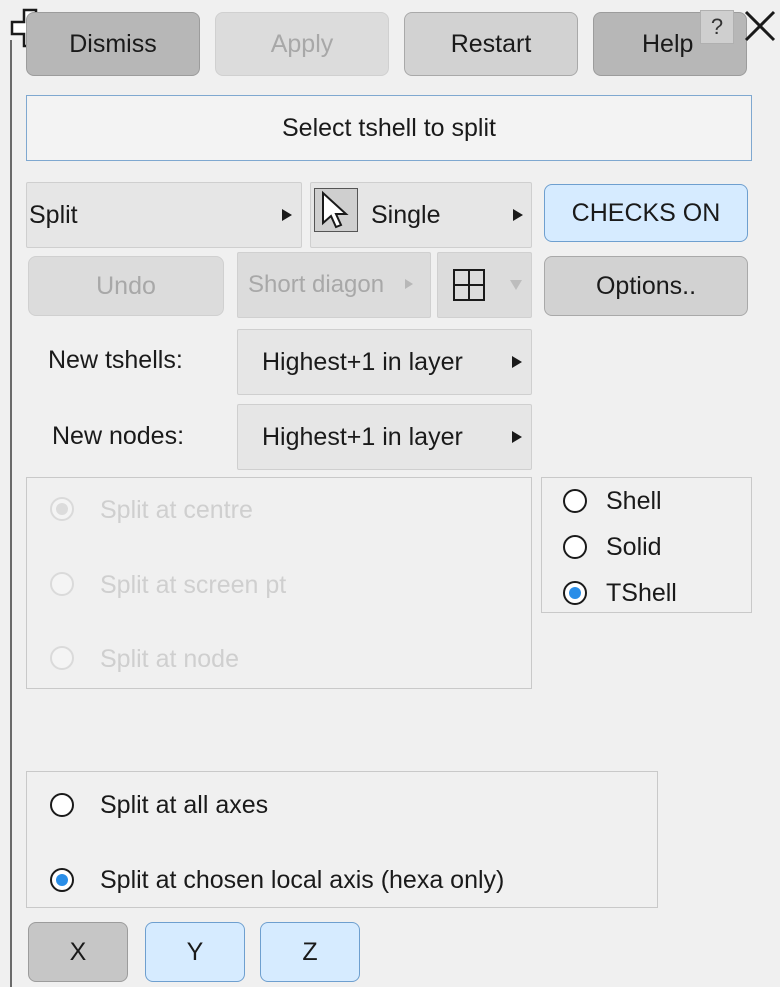 The height and width of the screenshot is (987, 780). What do you see at coordinates (517, 437) in the screenshot?
I see `new-nodes-arrow-icon` at bounding box center [517, 437].